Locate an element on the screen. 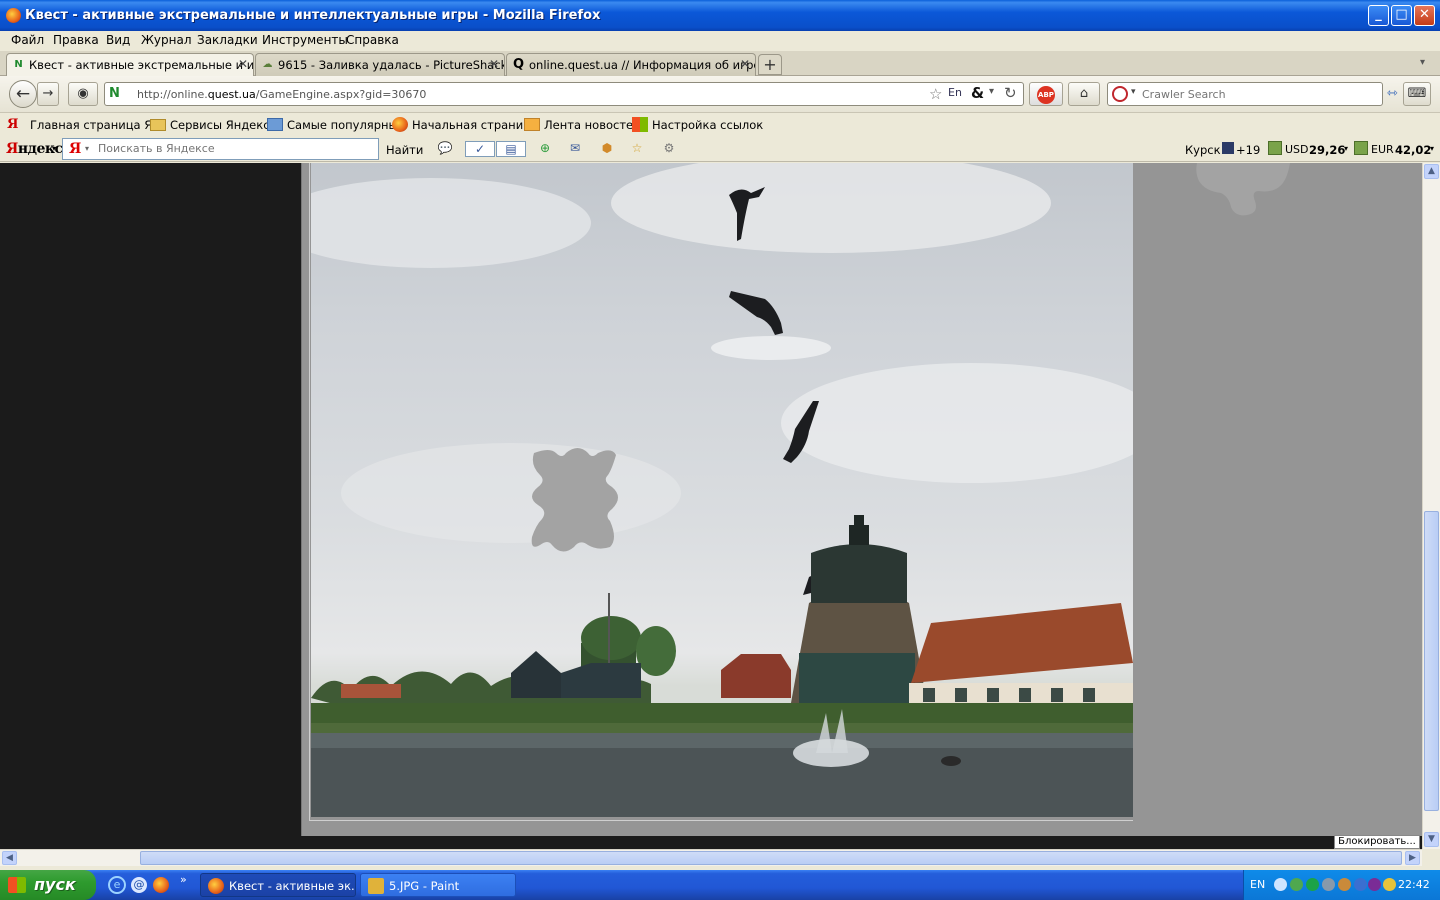 This screenshot has width=1440, height=900. tray-app-icon is located at coordinates (1344, 884).